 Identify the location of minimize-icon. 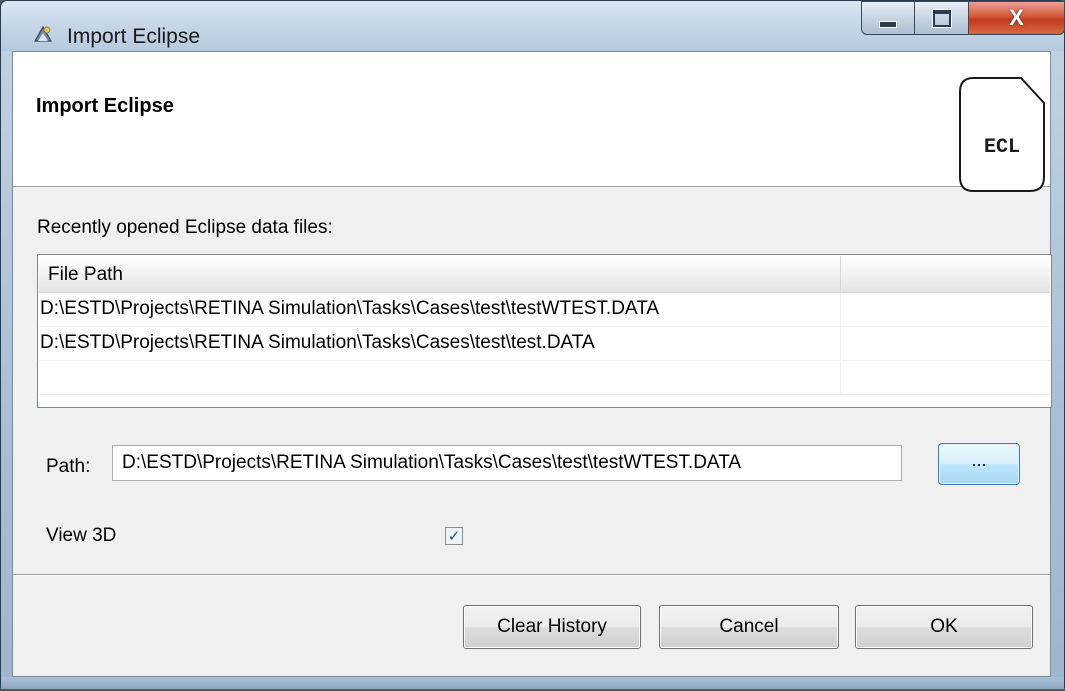
(888, 24).